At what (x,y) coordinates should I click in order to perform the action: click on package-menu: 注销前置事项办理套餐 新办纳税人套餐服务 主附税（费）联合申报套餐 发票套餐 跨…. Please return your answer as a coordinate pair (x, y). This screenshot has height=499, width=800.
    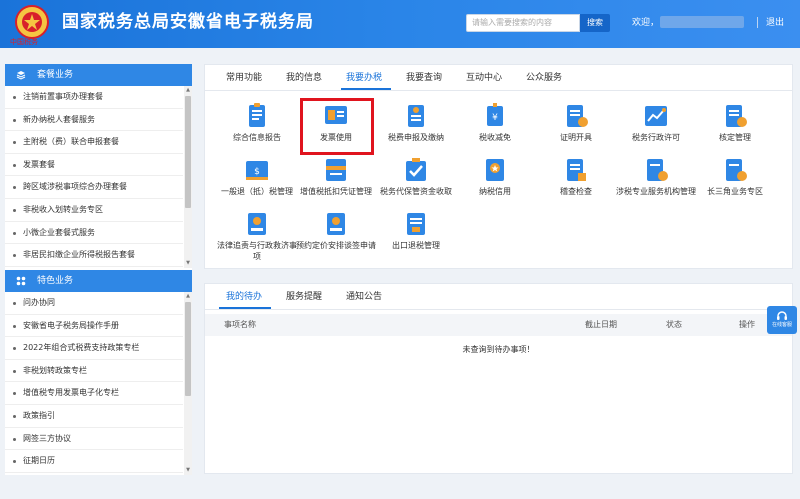
    Looking at the image, I should click on (94, 176).